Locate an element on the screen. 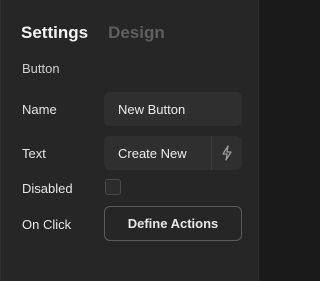 The image size is (320, 281). section-title: Button is located at coordinates (41, 68).